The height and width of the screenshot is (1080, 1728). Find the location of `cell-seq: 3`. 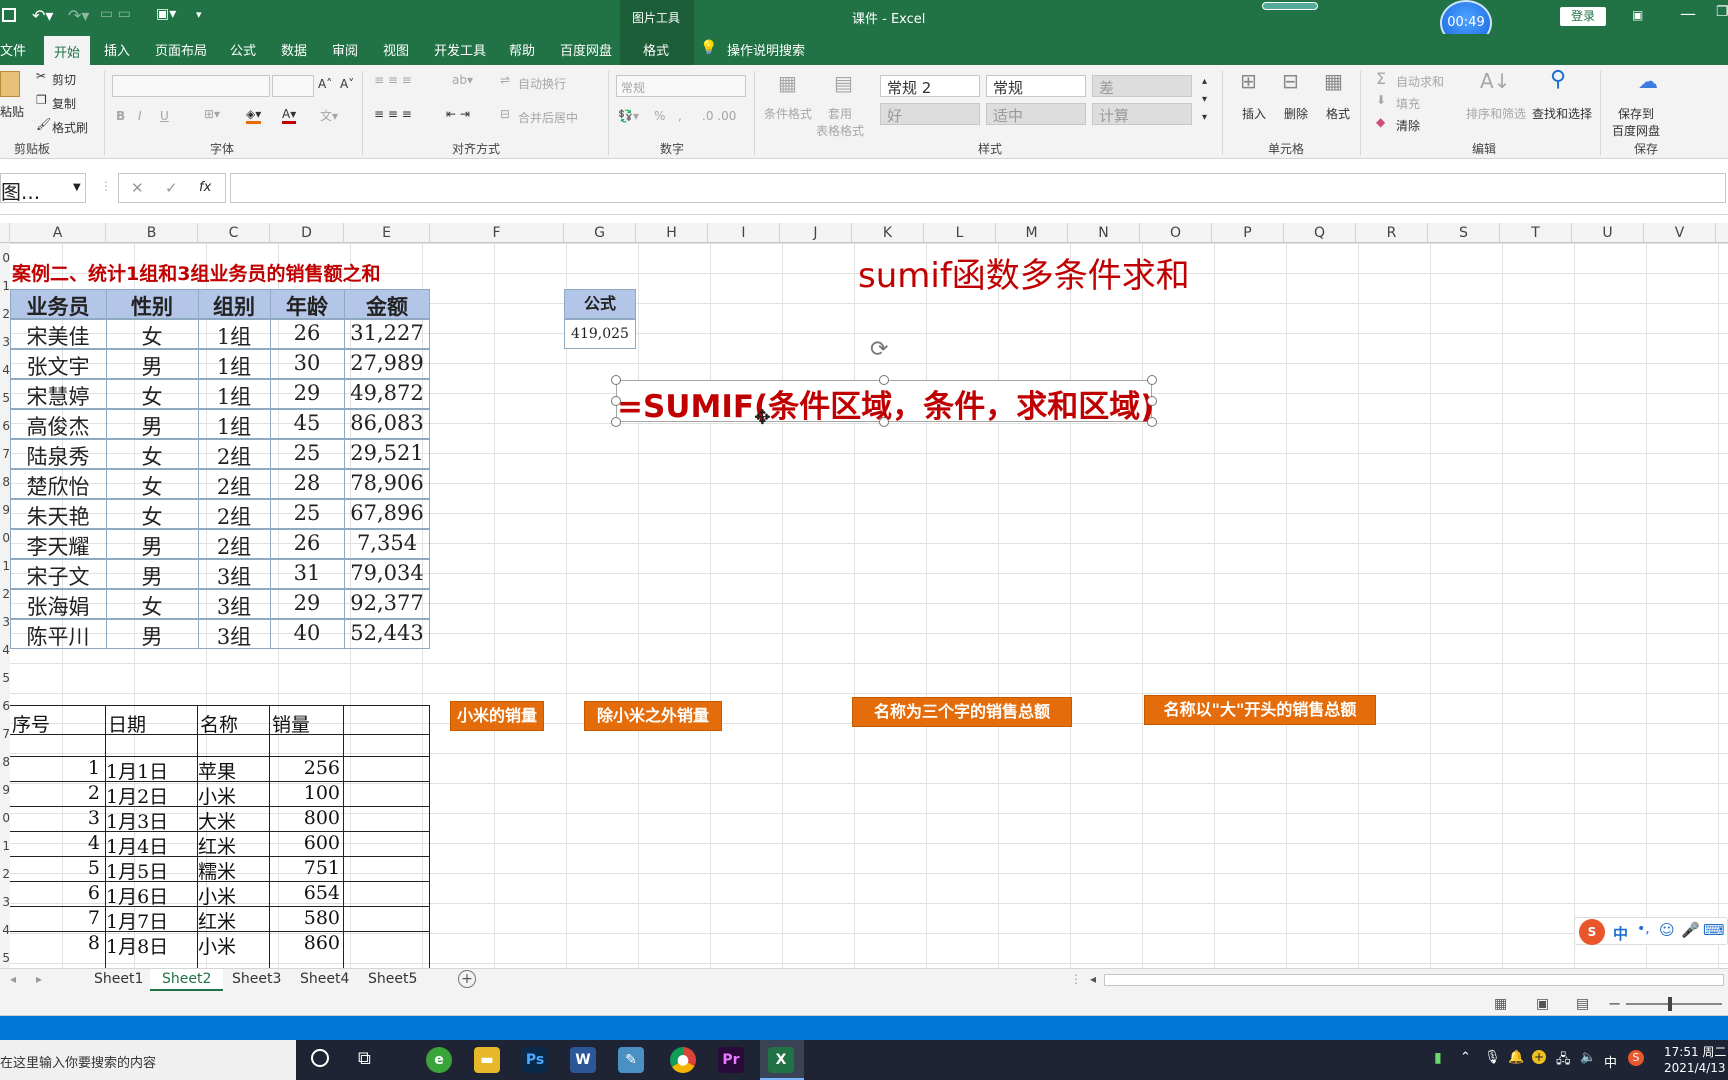

cell-seq: 3 is located at coordinates (55, 818).